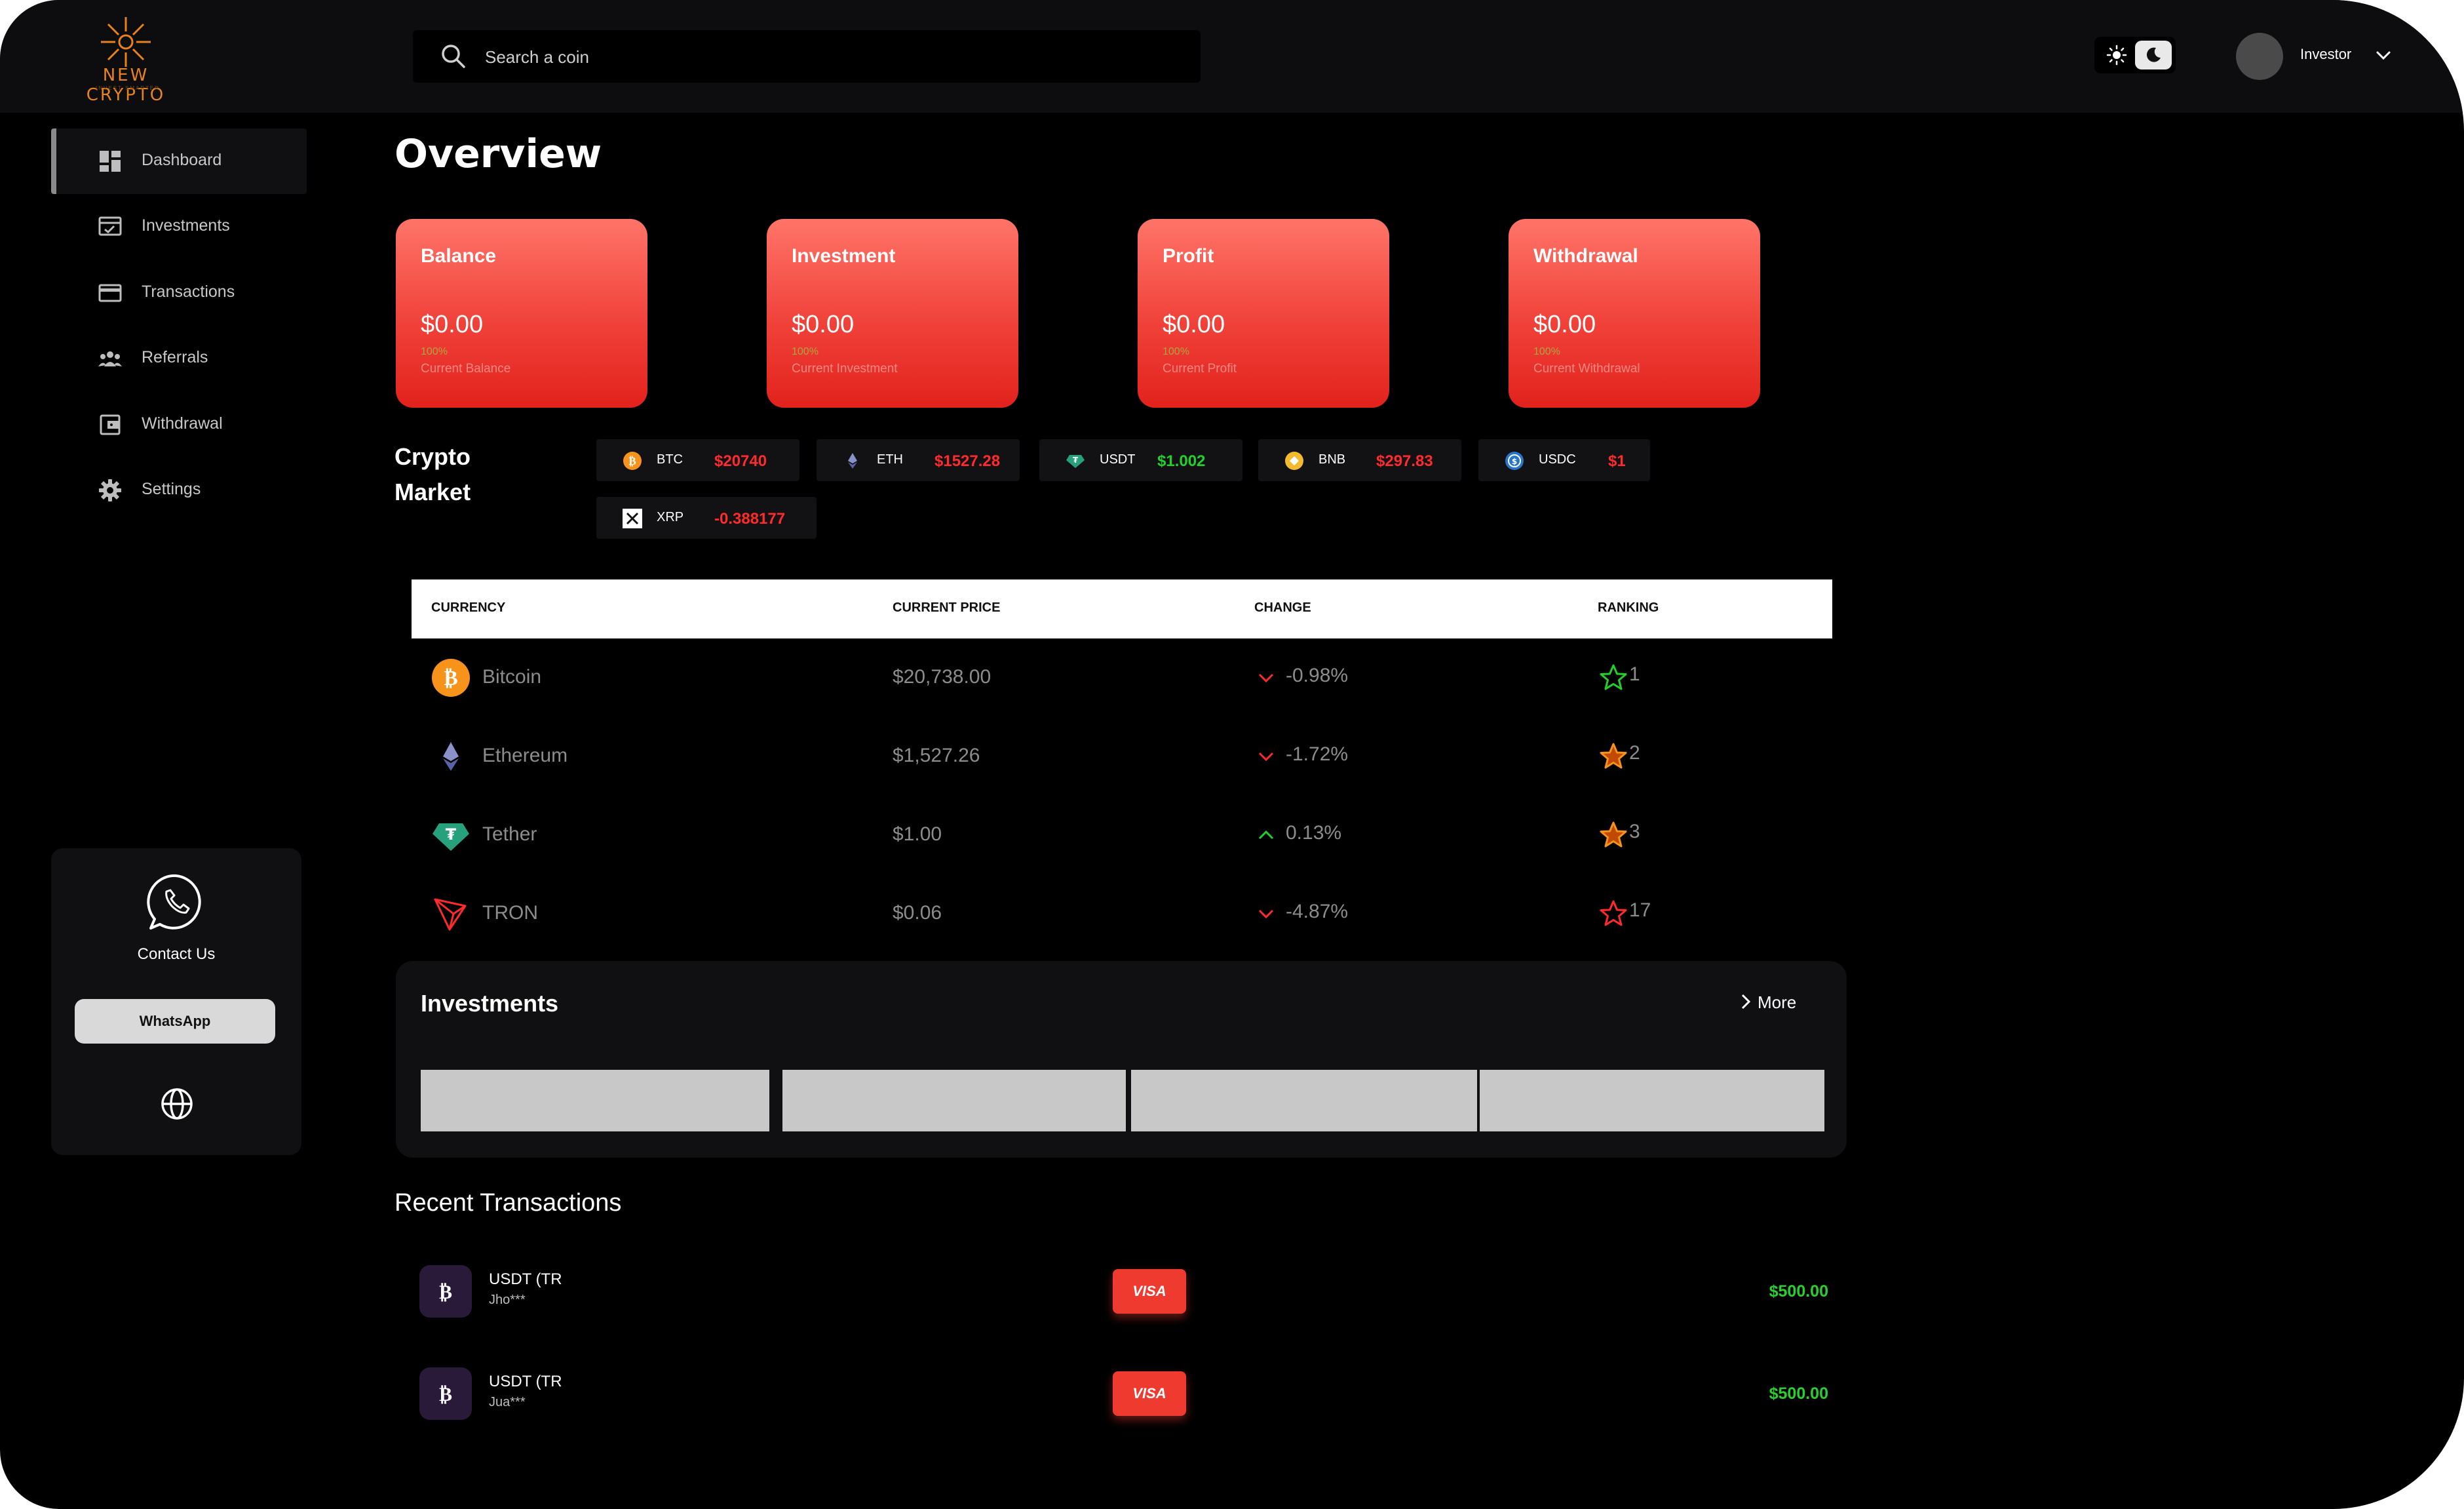 The image size is (2464, 1509). Describe the element at coordinates (967, 461) in the screenshot. I see `ticker-price: $1527.28` at that location.